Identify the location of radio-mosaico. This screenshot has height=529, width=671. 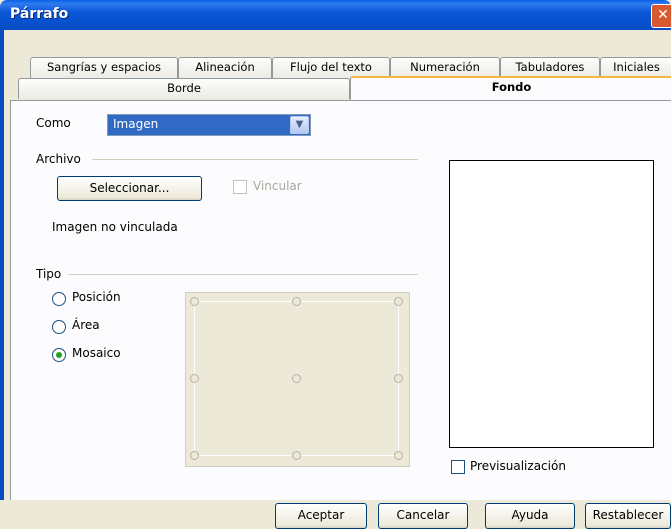
(59, 355).